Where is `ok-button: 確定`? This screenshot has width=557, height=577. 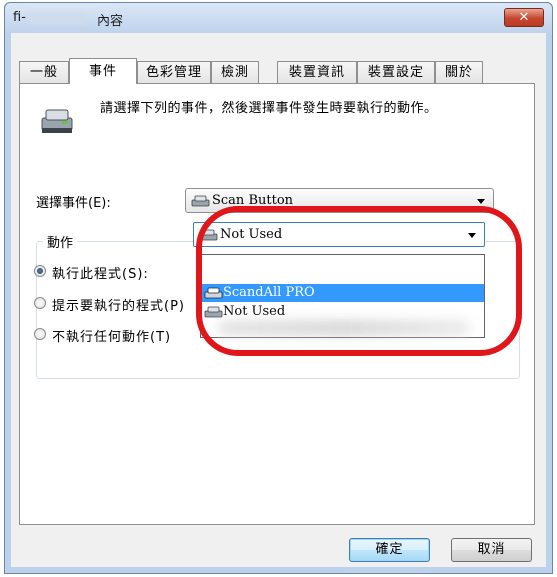 ok-button: 確定 is located at coordinates (389, 550).